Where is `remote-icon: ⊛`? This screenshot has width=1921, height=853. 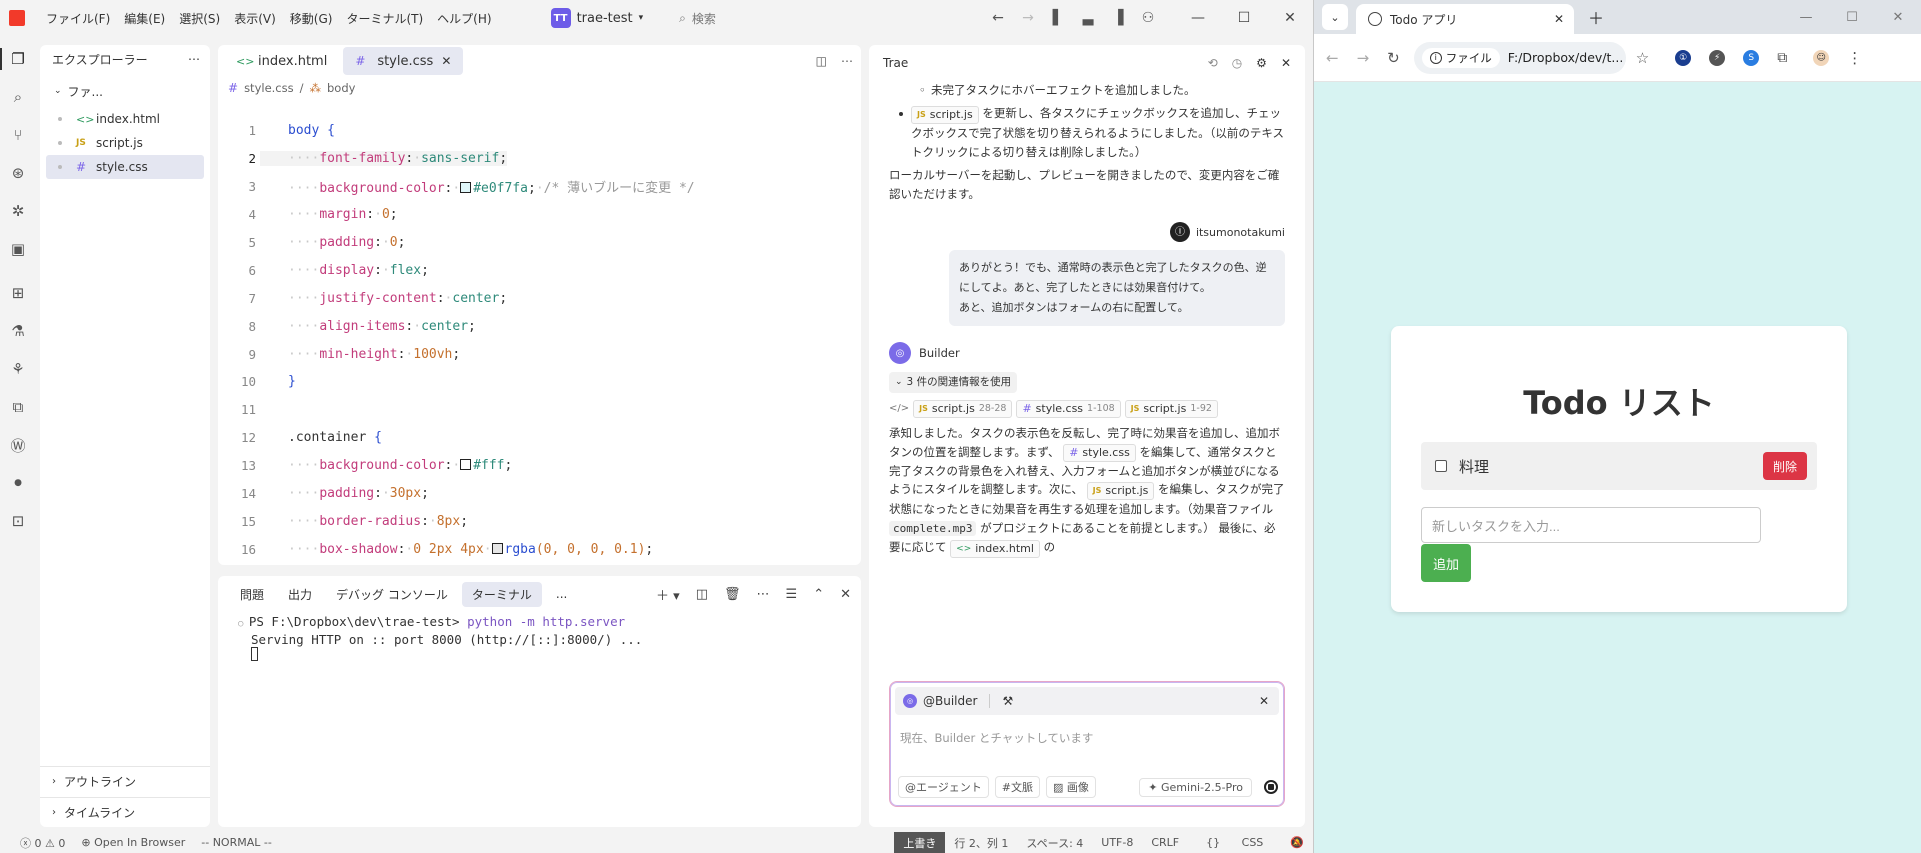 remote-icon: ⊛ is located at coordinates (18, 173).